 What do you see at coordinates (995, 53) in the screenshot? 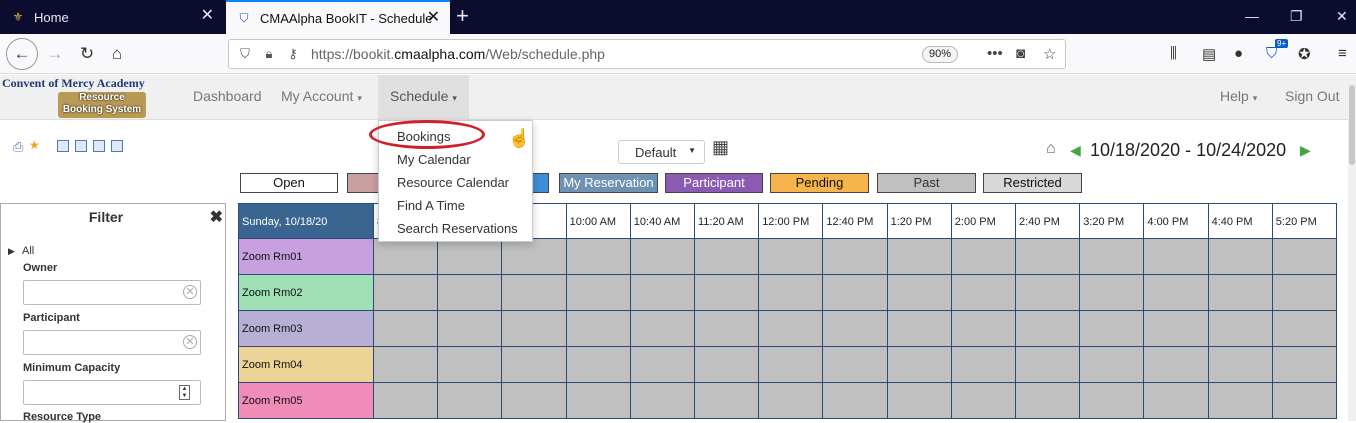
I see `more-actions-icon: •••` at bounding box center [995, 53].